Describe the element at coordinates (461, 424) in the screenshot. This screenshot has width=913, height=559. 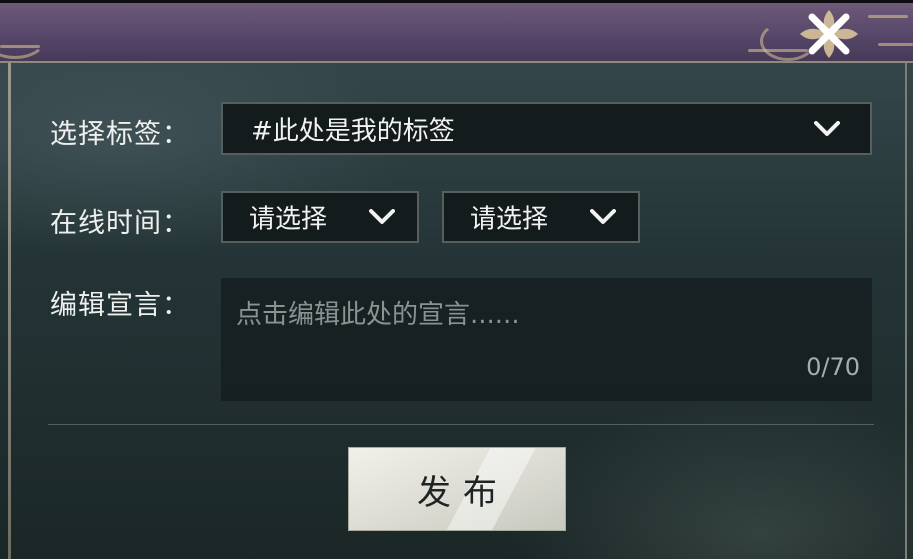
I see `form-divider` at that location.